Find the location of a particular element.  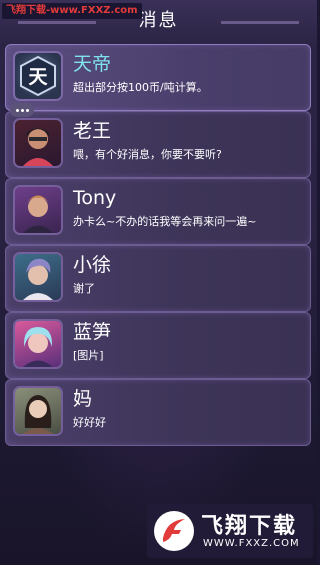

conversation-item: 蓝笋 [图片] is located at coordinates (158, 345).